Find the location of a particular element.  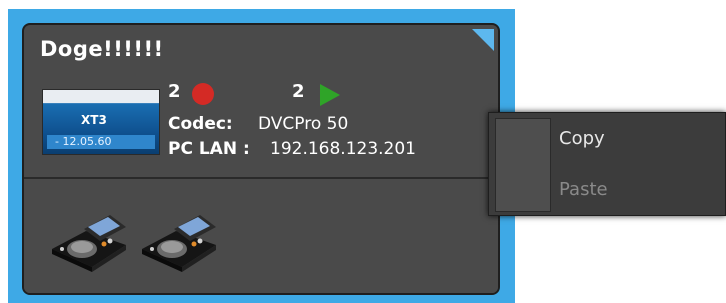

server-title: Doge!!!!!! is located at coordinates (102, 49).